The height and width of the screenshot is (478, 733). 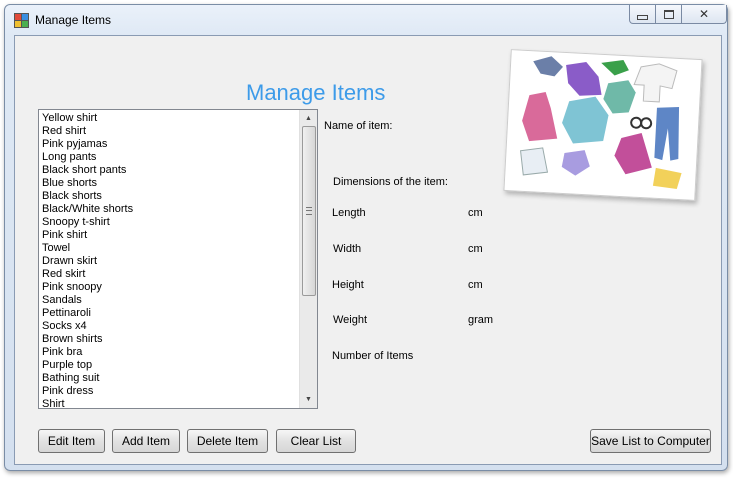 I want to click on maximize-icon, so click(x=668, y=14).